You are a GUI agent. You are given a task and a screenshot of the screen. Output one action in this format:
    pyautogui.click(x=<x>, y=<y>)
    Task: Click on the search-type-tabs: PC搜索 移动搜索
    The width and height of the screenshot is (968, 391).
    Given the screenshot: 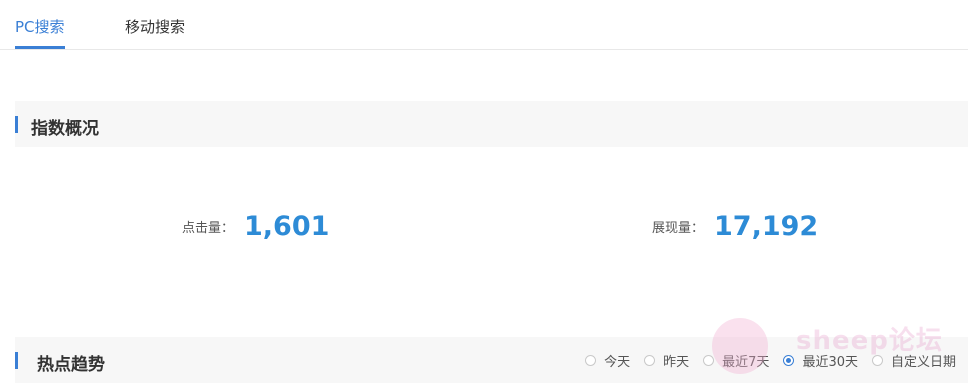 What is the action you would take?
    pyautogui.click(x=484, y=25)
    